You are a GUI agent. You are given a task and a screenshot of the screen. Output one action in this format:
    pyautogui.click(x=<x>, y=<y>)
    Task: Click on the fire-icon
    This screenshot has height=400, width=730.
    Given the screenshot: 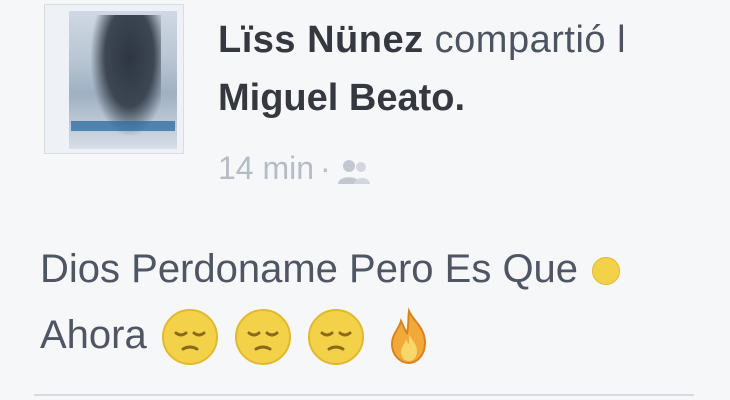 What is the action you would take?
    pyautogui.click(x=409, y=336)
    